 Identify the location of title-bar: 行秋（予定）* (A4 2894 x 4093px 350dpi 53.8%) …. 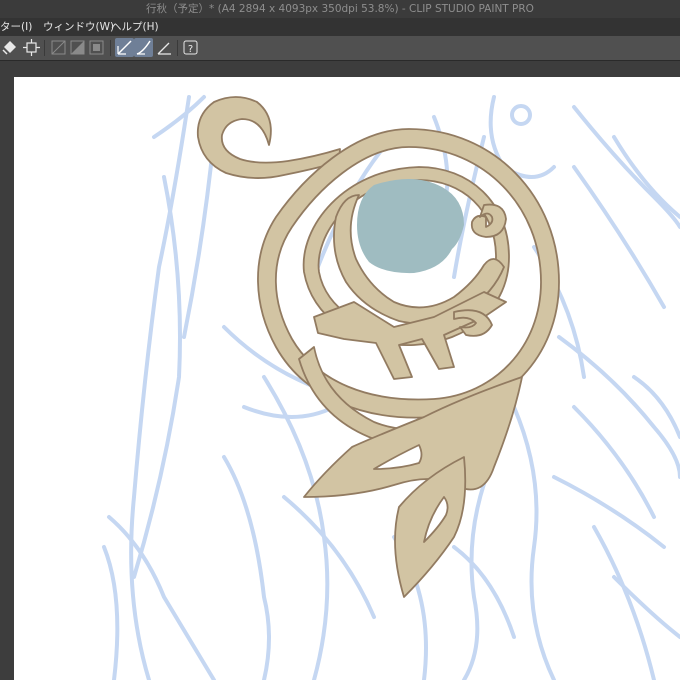
(340, 9).